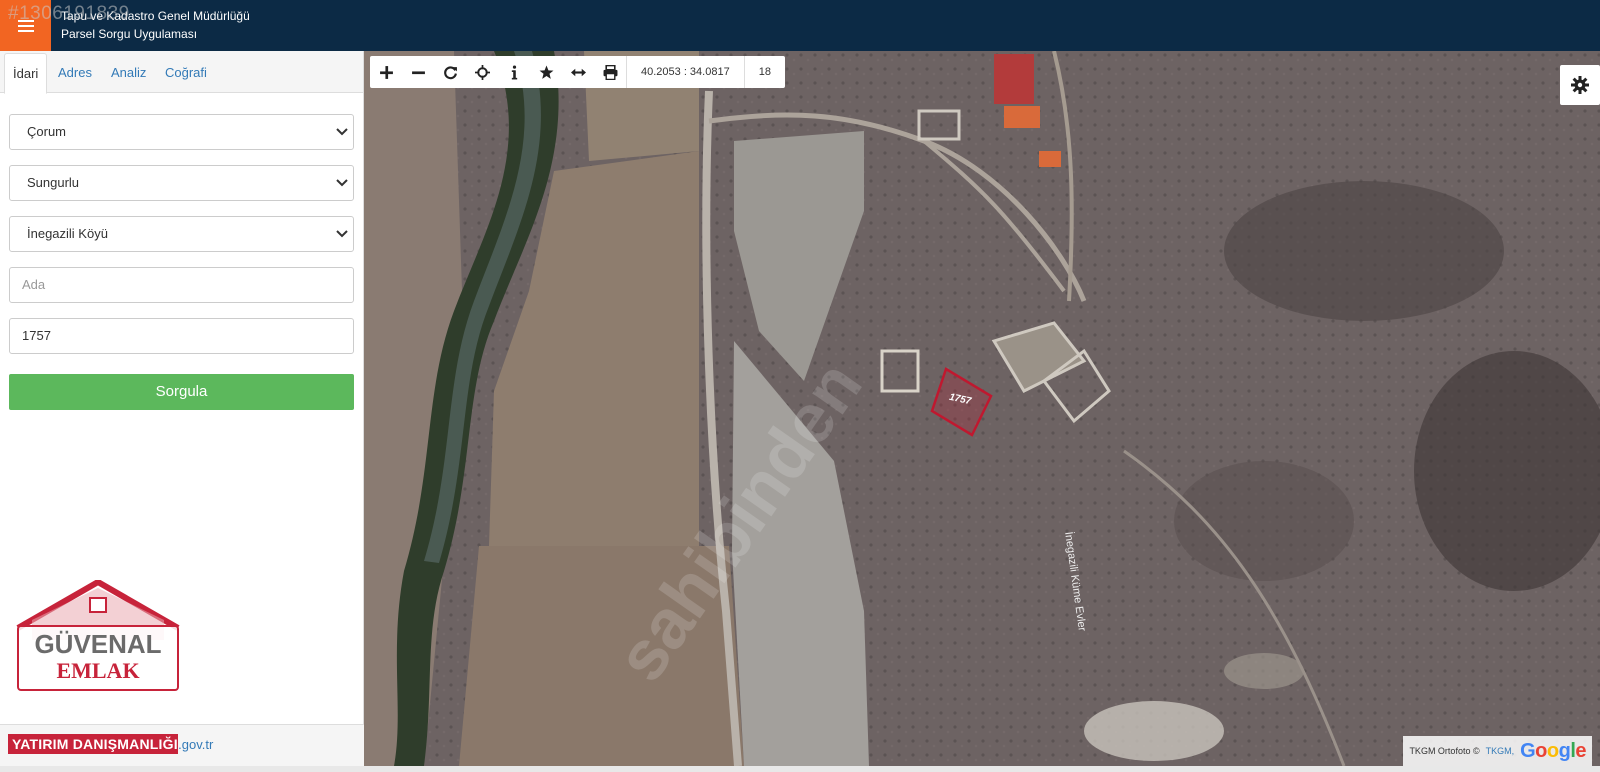 This screenshot has height=772, width=1600. What do you see at coordinates (181, 132) in the screenshot?
I see `il-select: Çorum` at bounding box center [181, 132].